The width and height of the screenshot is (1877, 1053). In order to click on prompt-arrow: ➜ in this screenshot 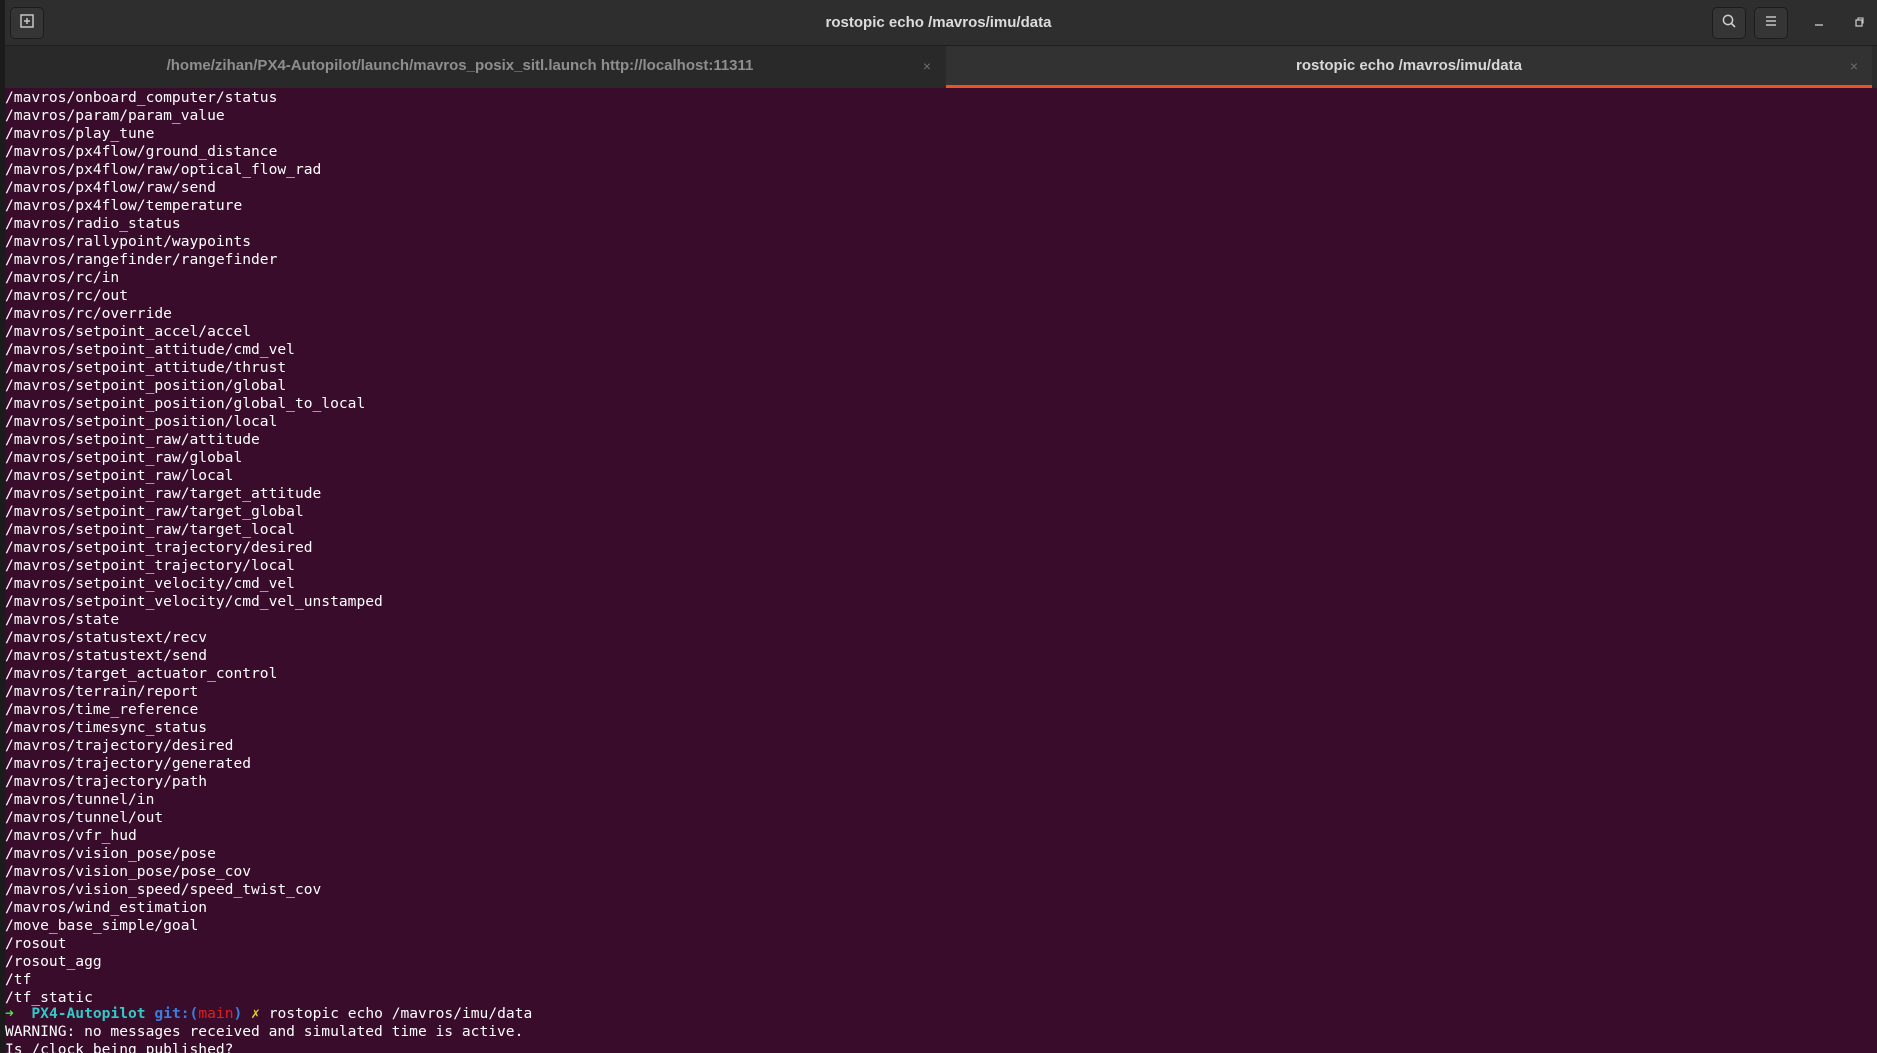, I will do `click(9, 1013)`.